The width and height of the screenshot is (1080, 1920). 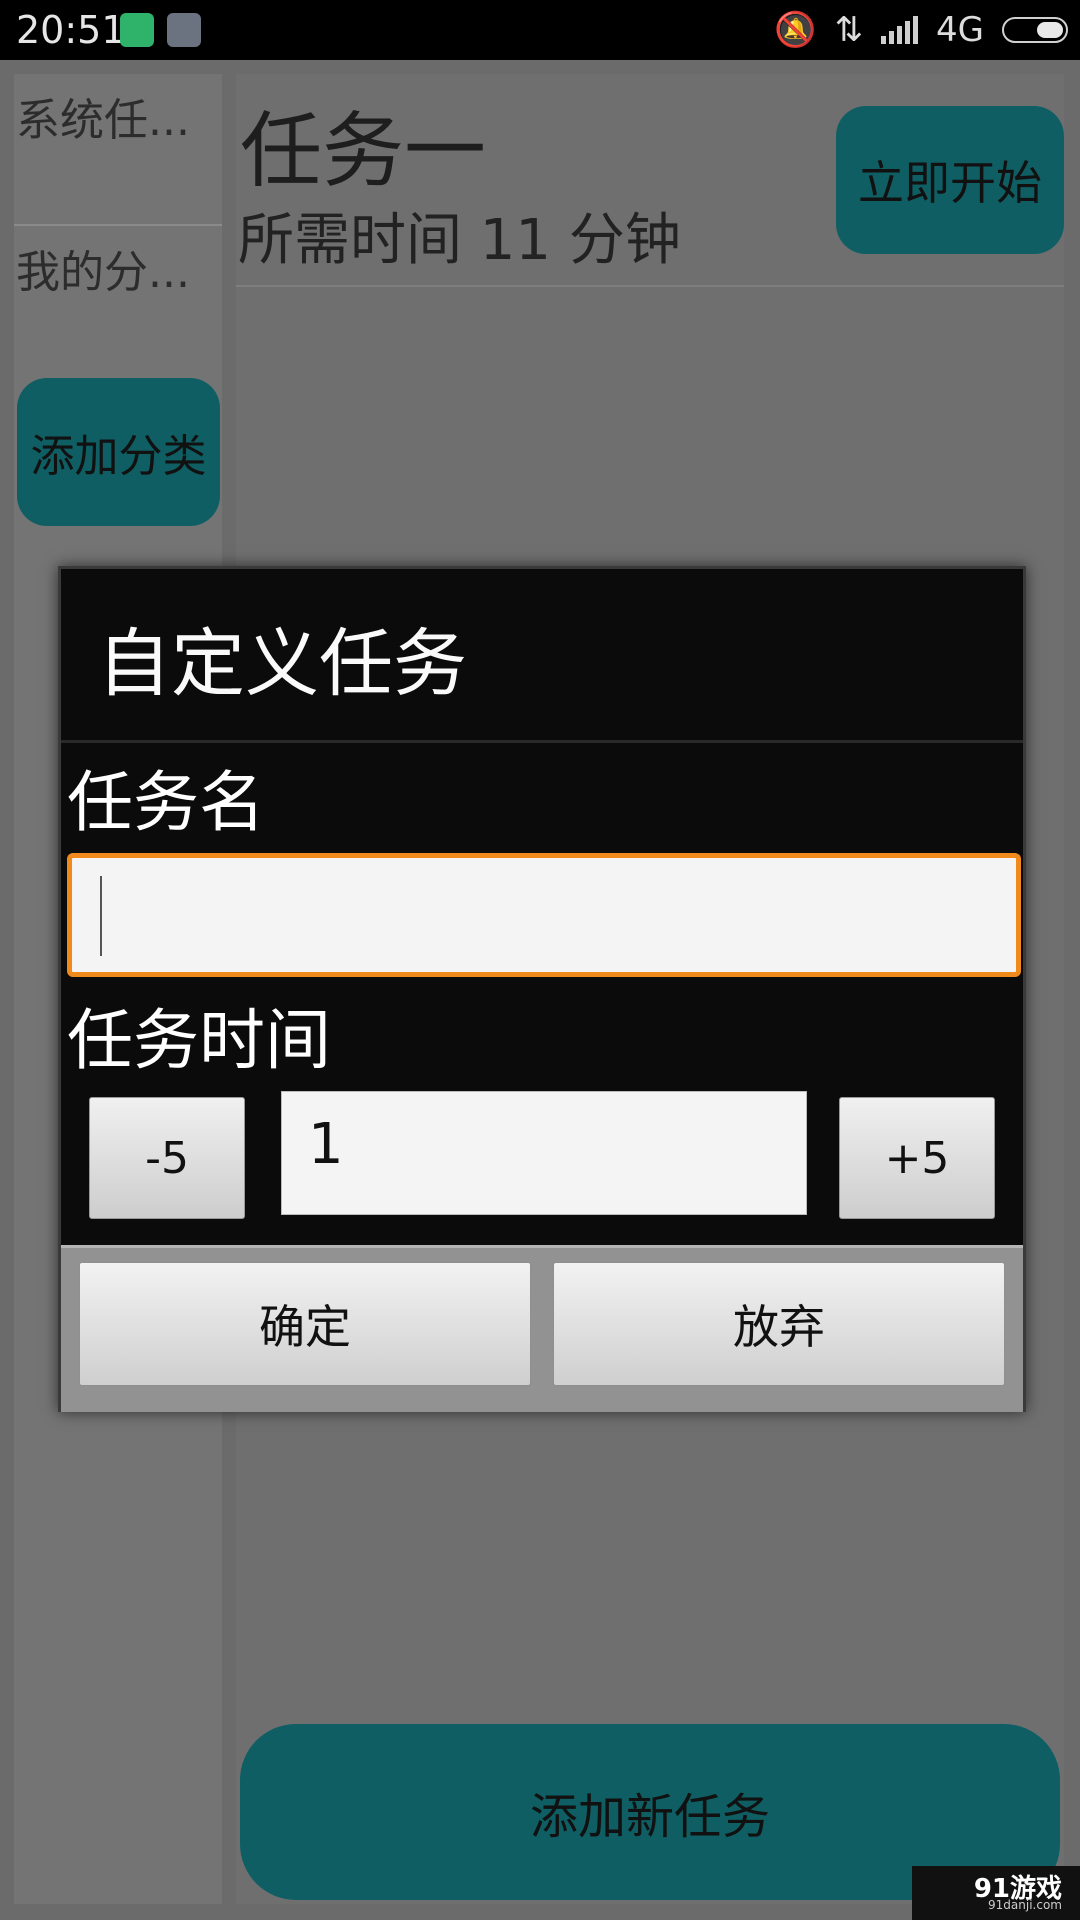 What do you see at coordinates (542, 741) in the screenshot?
I see `dialog-divider` at bounding box center [542, 741].